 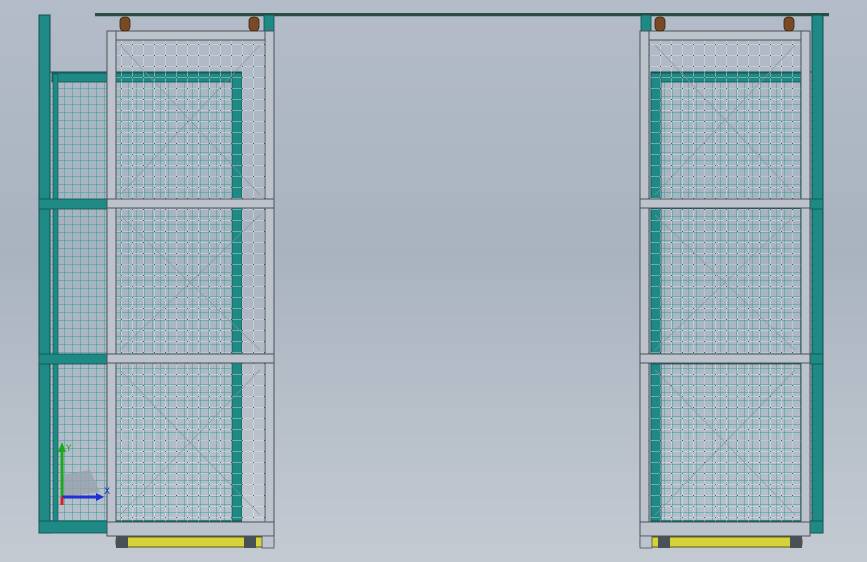 I want to click on y-axis-label: Y, so click(x=68, y=449).